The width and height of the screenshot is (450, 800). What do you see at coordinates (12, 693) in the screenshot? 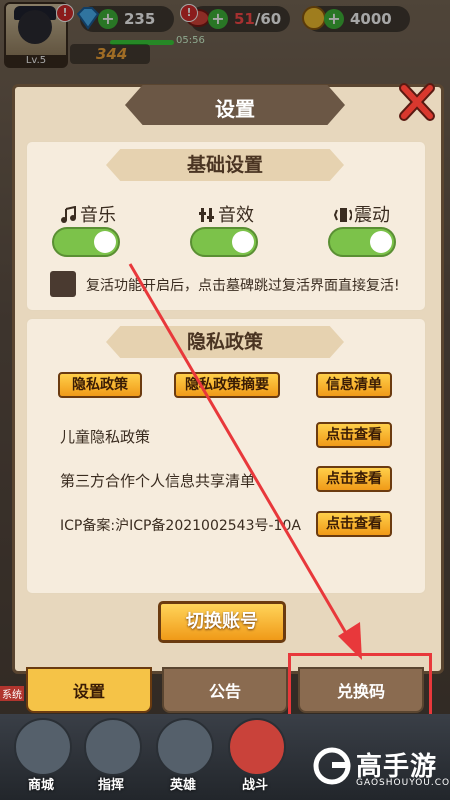
I see `side-label: 系统` at bounding box center [12, 693].